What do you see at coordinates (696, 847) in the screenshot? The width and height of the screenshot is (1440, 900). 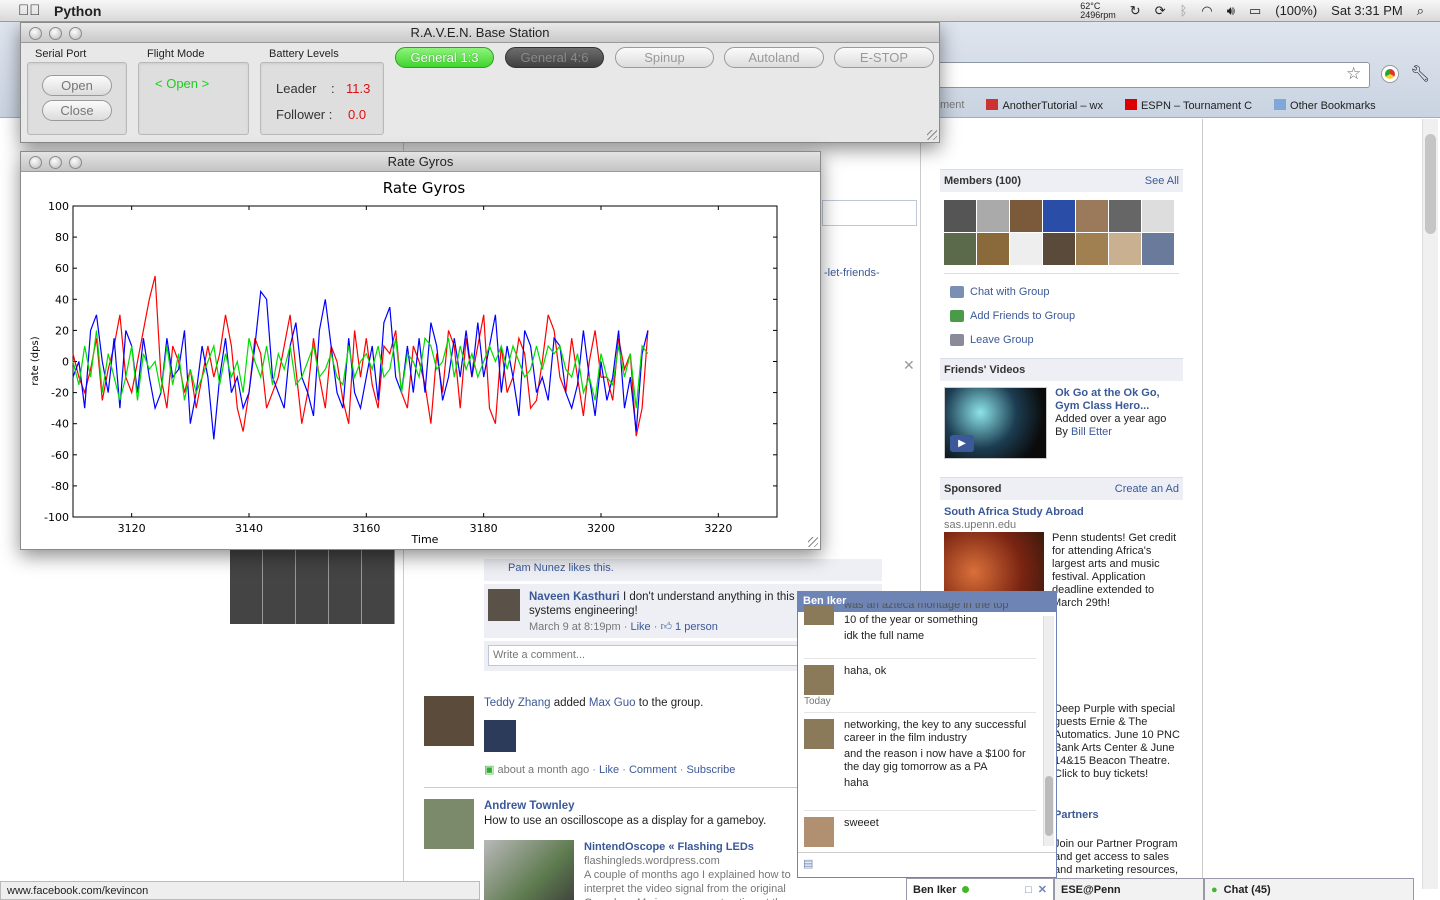 I see `link-title: NintendOscope « Flashing LEDs` at bounding box center [696, 847].